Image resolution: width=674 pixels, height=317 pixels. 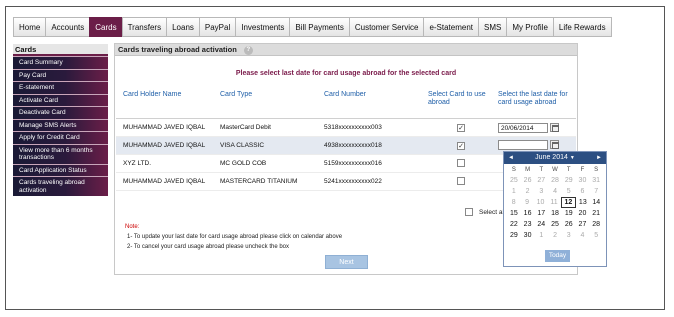 I want to click on tab-my-profile: My Profile, so click(x=529, y=27).